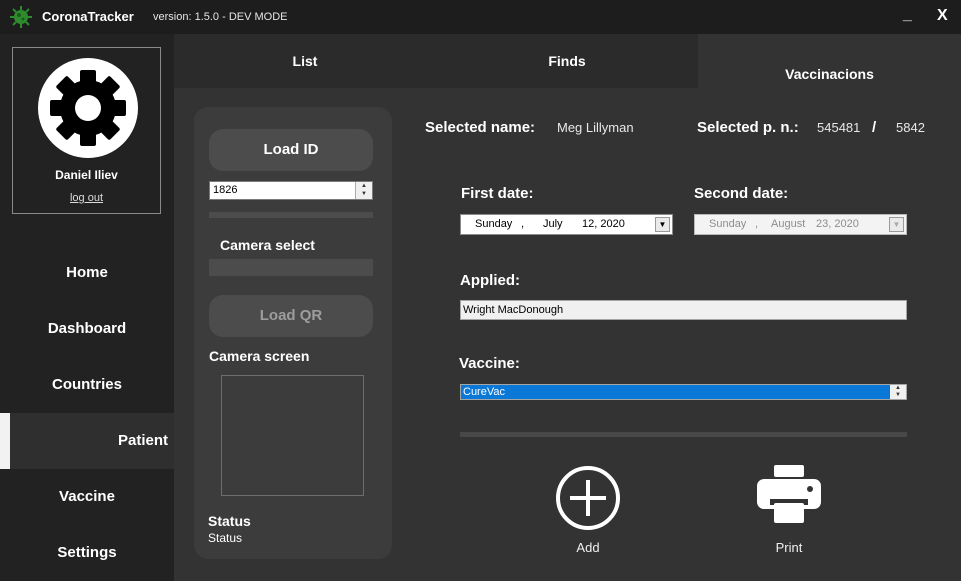  I want to click on nav-home: Home, so click(87, 273).